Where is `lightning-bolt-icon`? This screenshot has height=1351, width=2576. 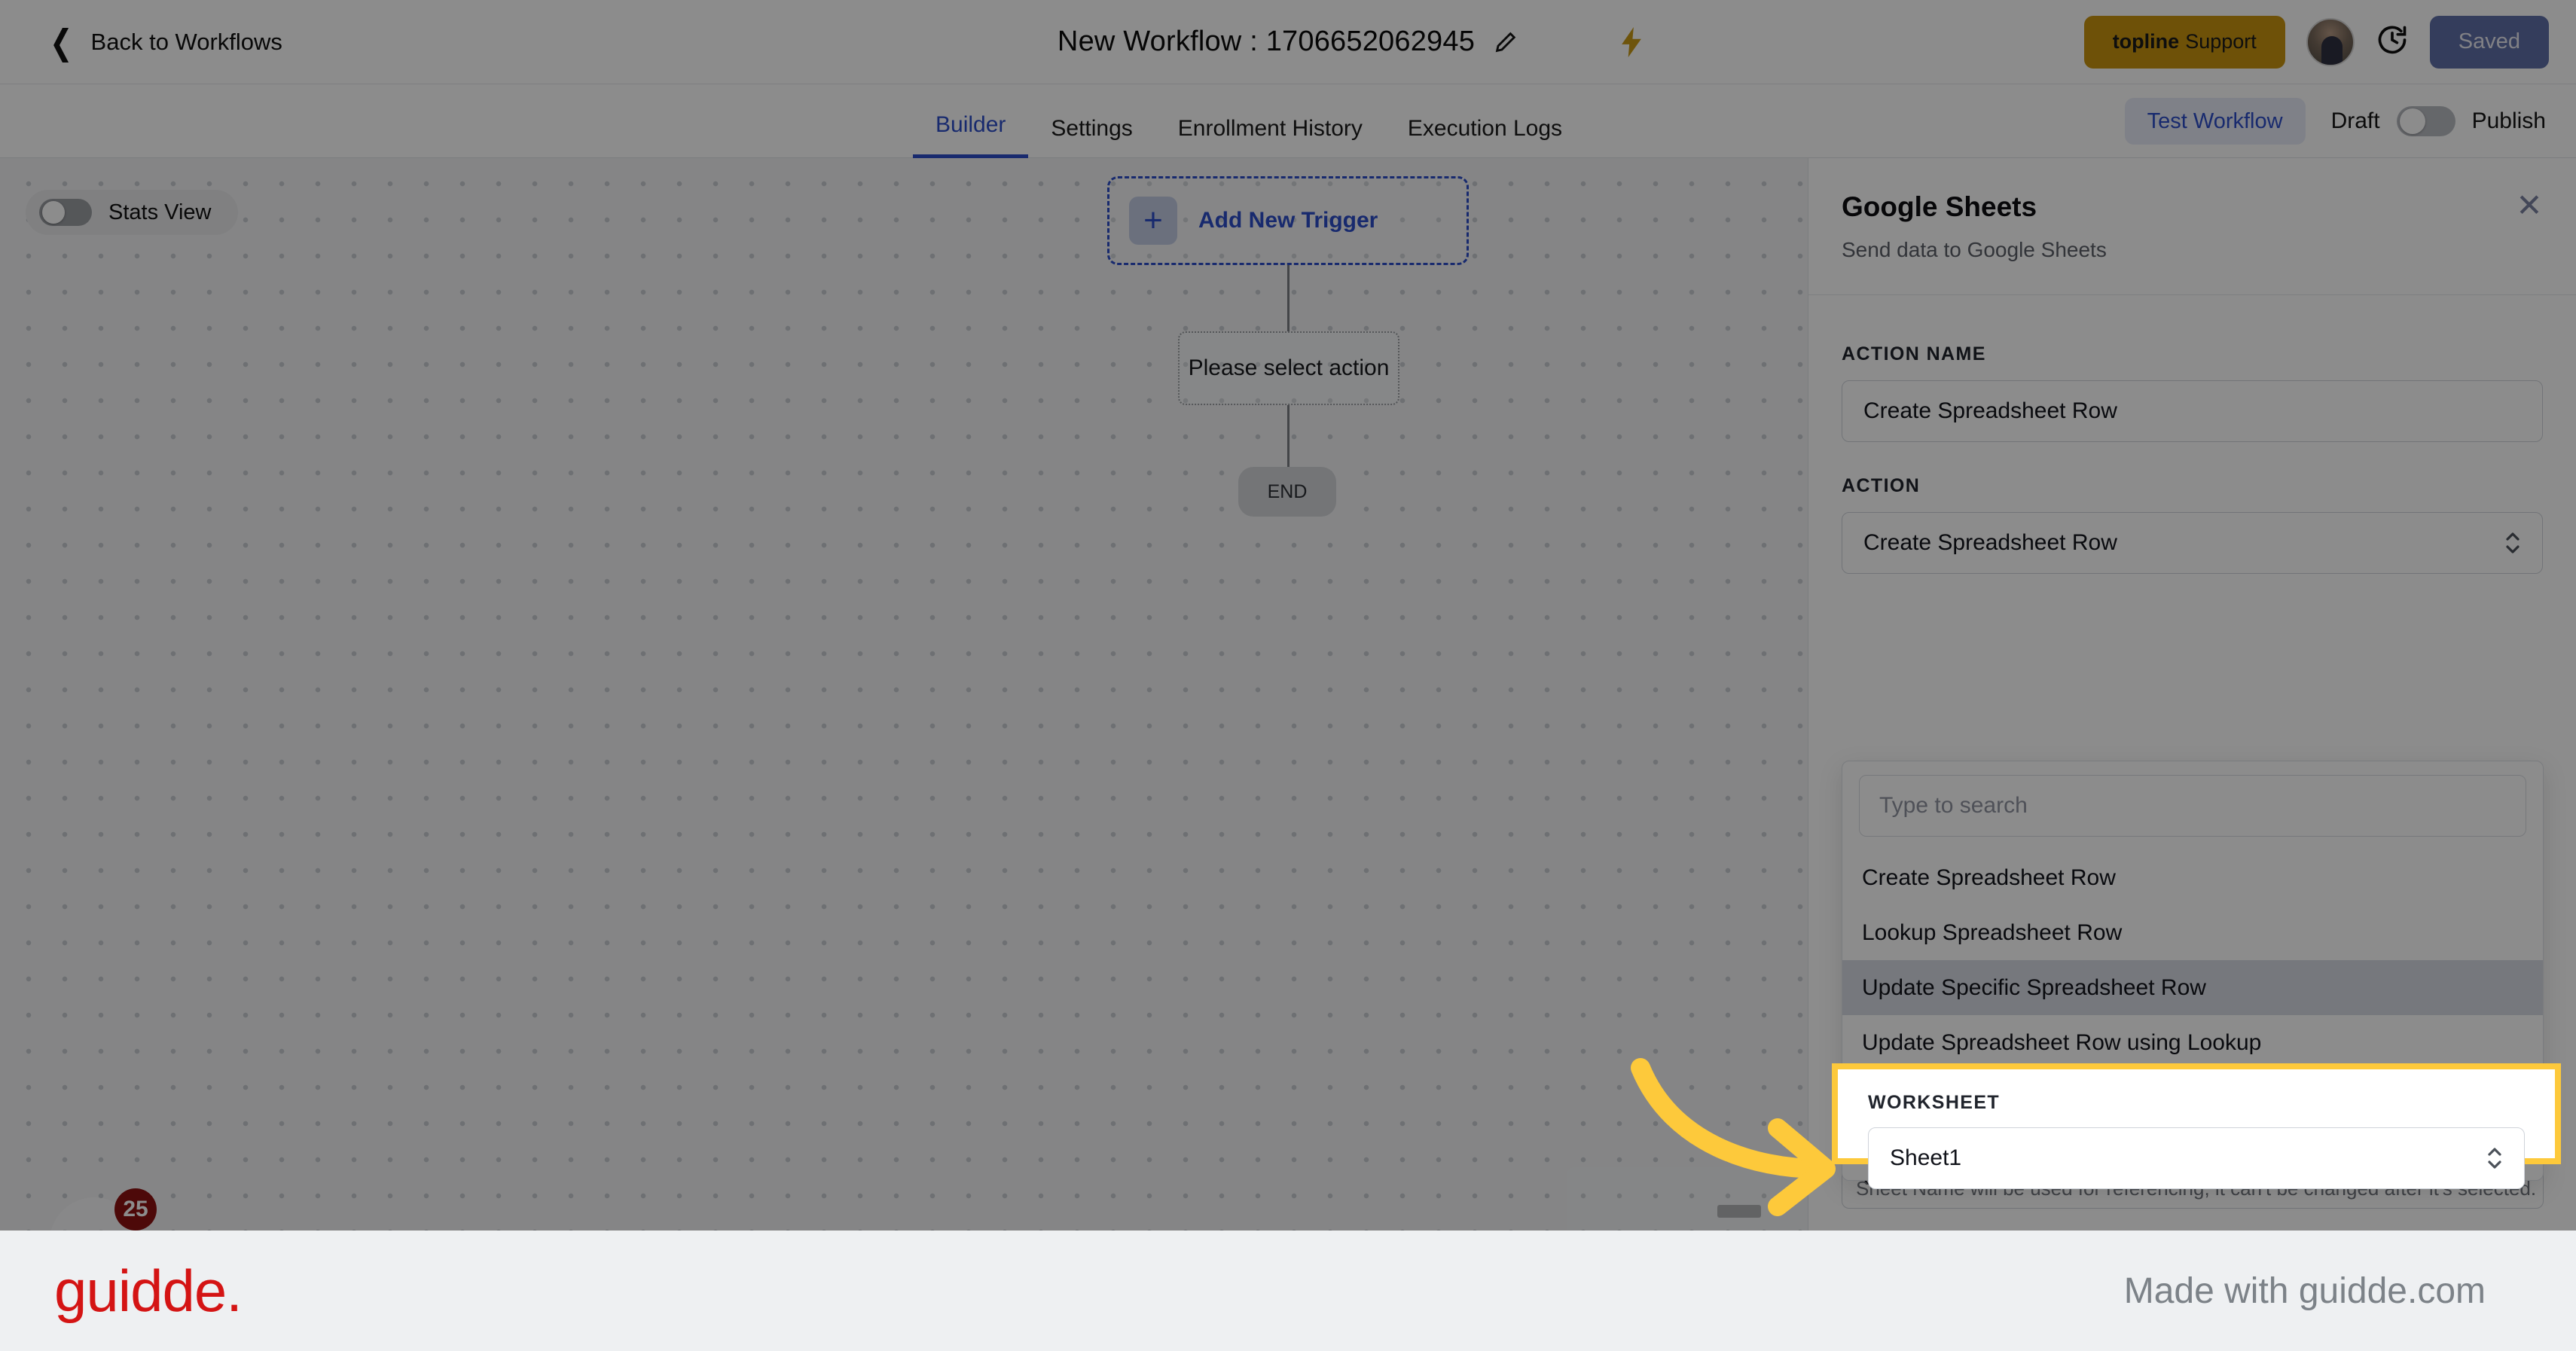
lightning-bolt-icon is located at coordinates (1632, 41).